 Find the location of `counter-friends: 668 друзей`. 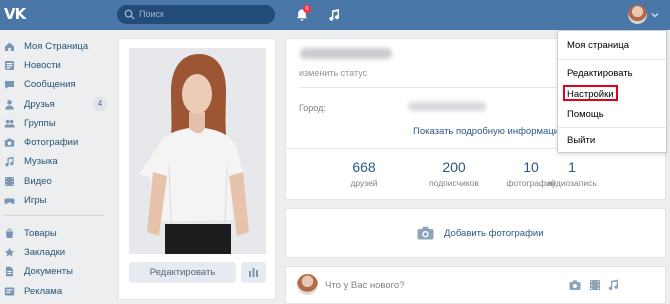

counter-friends: 668 друзей is located at coordinates (364, 173).